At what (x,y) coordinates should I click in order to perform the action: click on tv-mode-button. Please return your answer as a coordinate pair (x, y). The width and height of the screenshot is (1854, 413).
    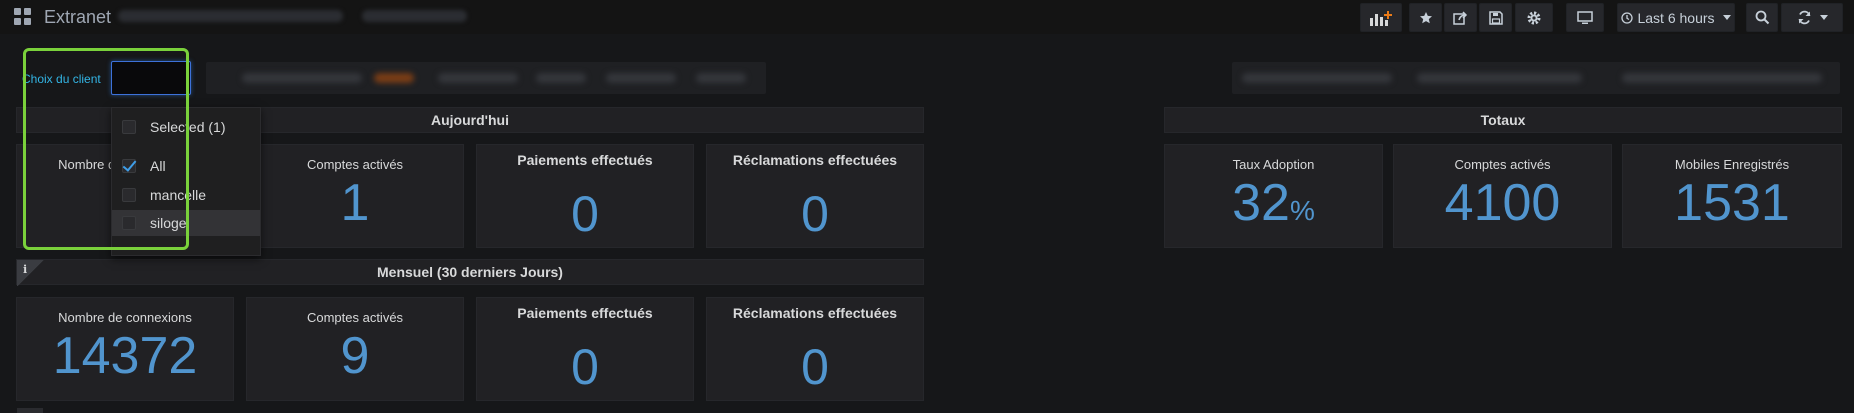
    Looking at the image, I should click on (1585, 17).